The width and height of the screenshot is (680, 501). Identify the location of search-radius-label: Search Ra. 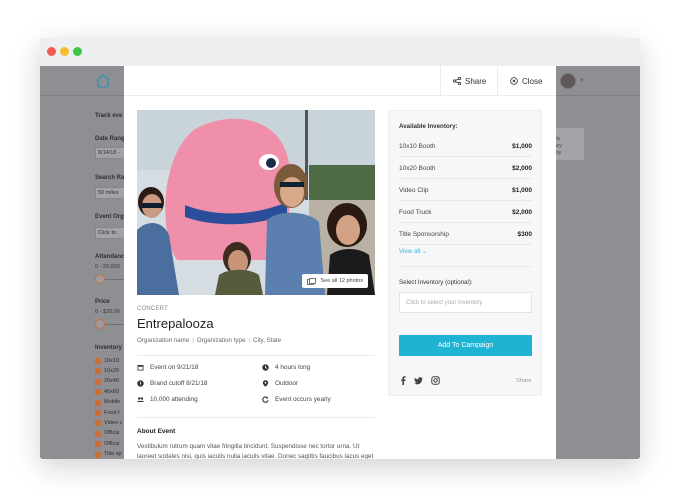
(110, 178).